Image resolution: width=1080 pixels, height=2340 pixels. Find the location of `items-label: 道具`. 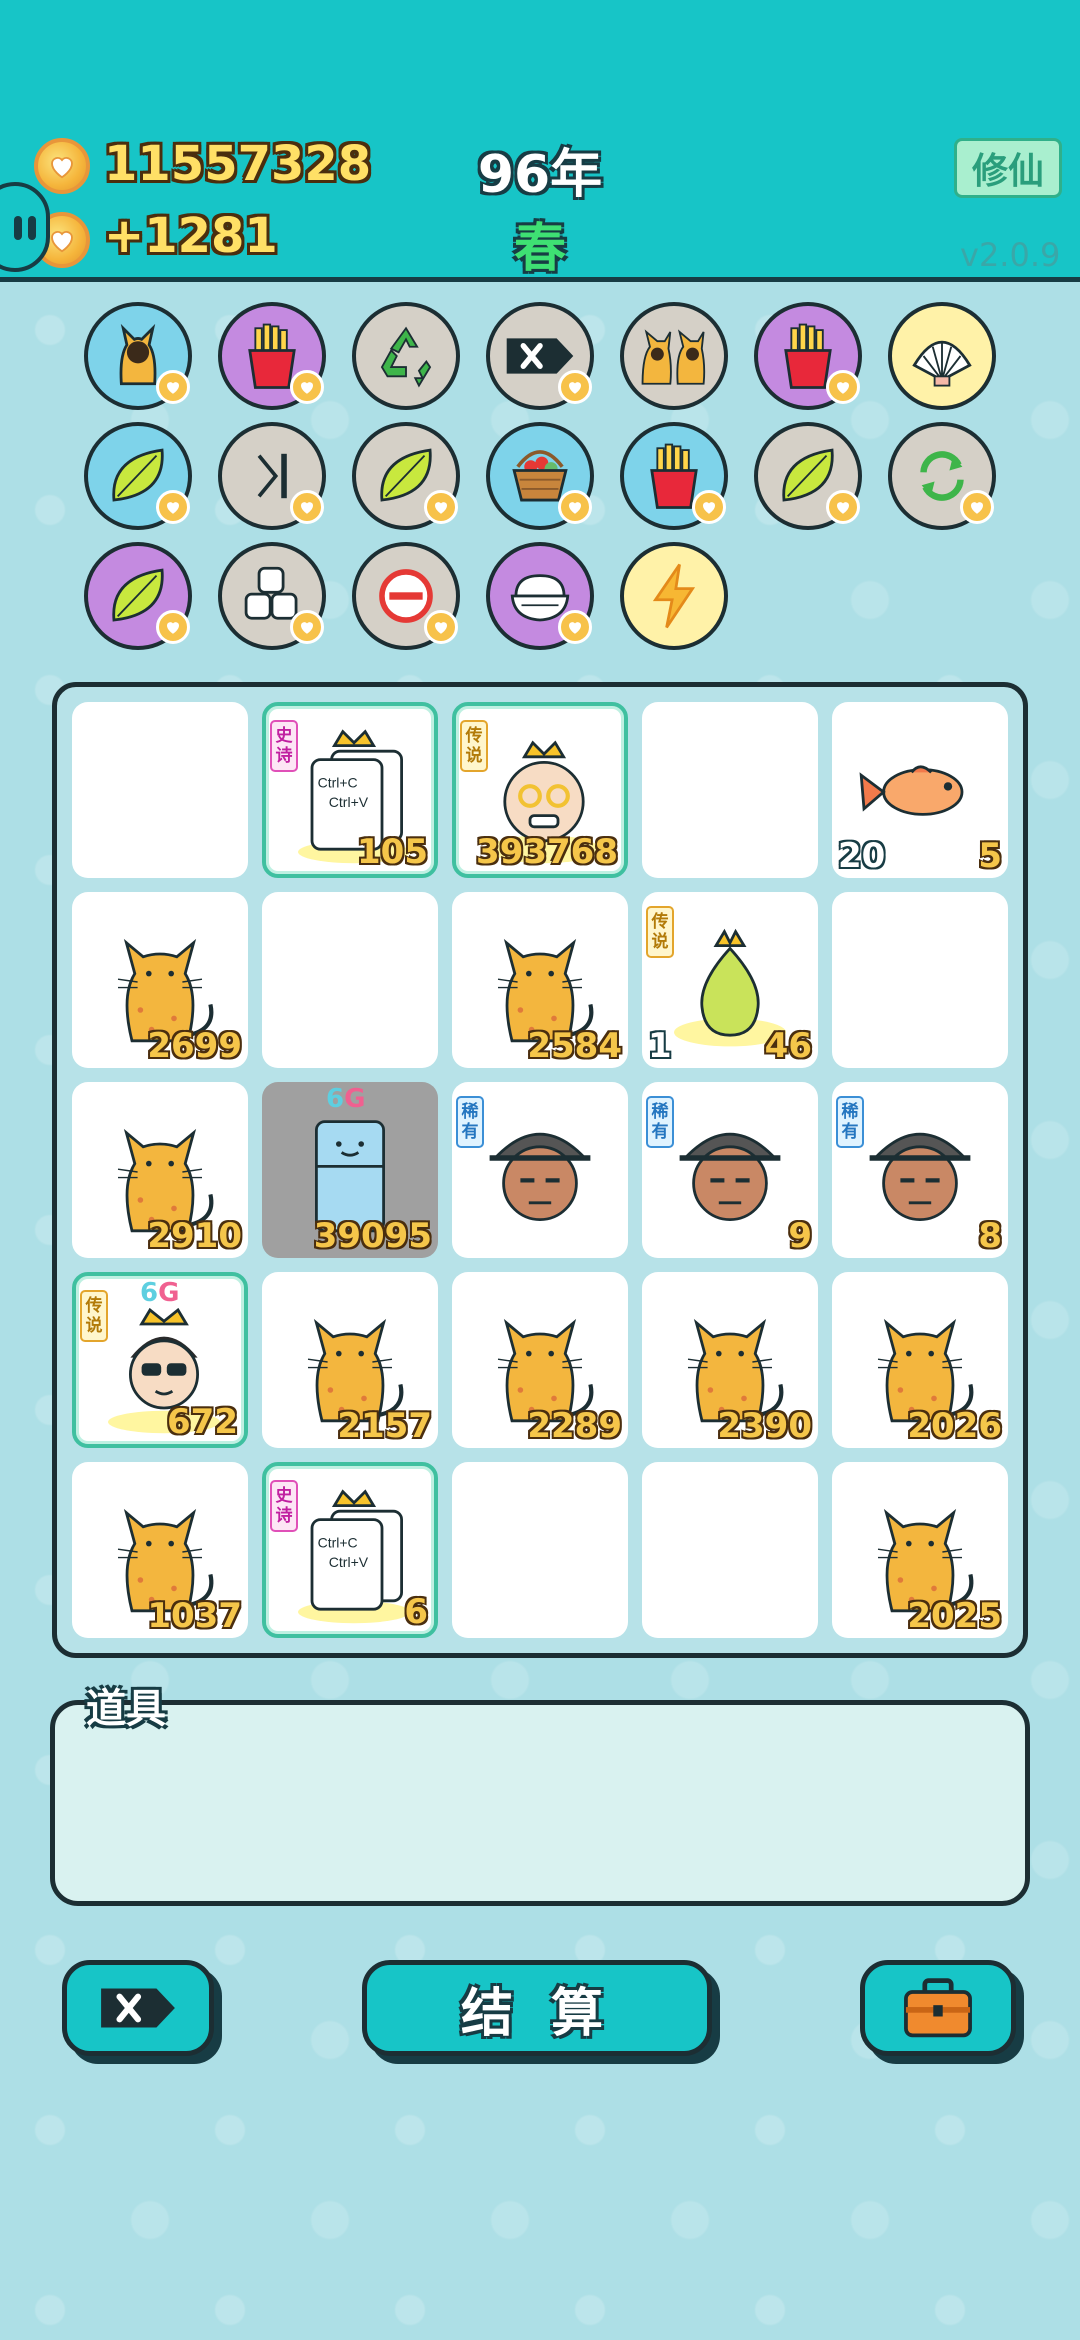

items-label: 道具 is located at coordinates (126, 1709).